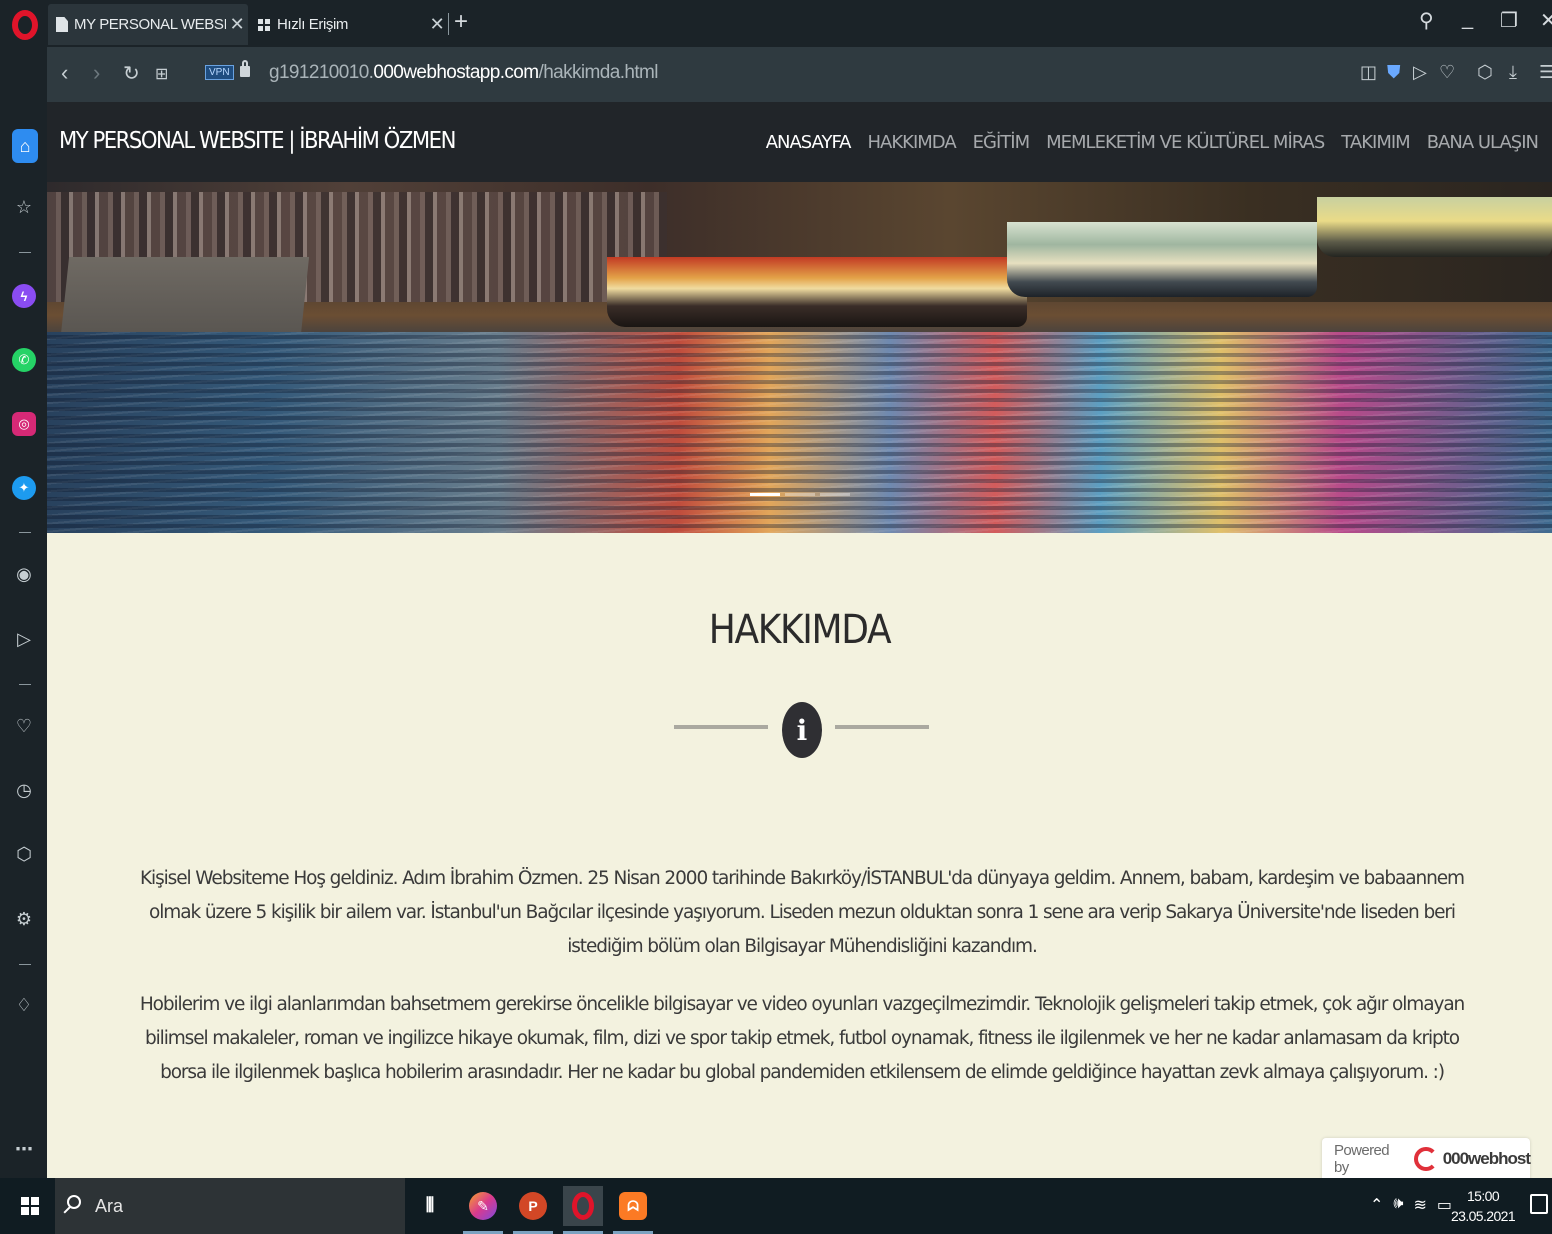  What do you see at coordinates (1368, 72) in the screenshot?
I see `snapshot-icon: ◫` at bounding box center [1368, 72].